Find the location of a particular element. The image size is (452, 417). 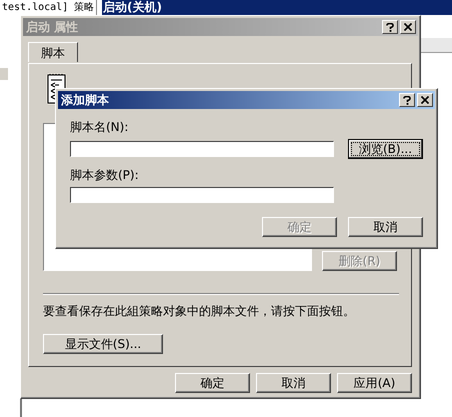

window-title: 启动 属性 is located at coordinates (52, 27).